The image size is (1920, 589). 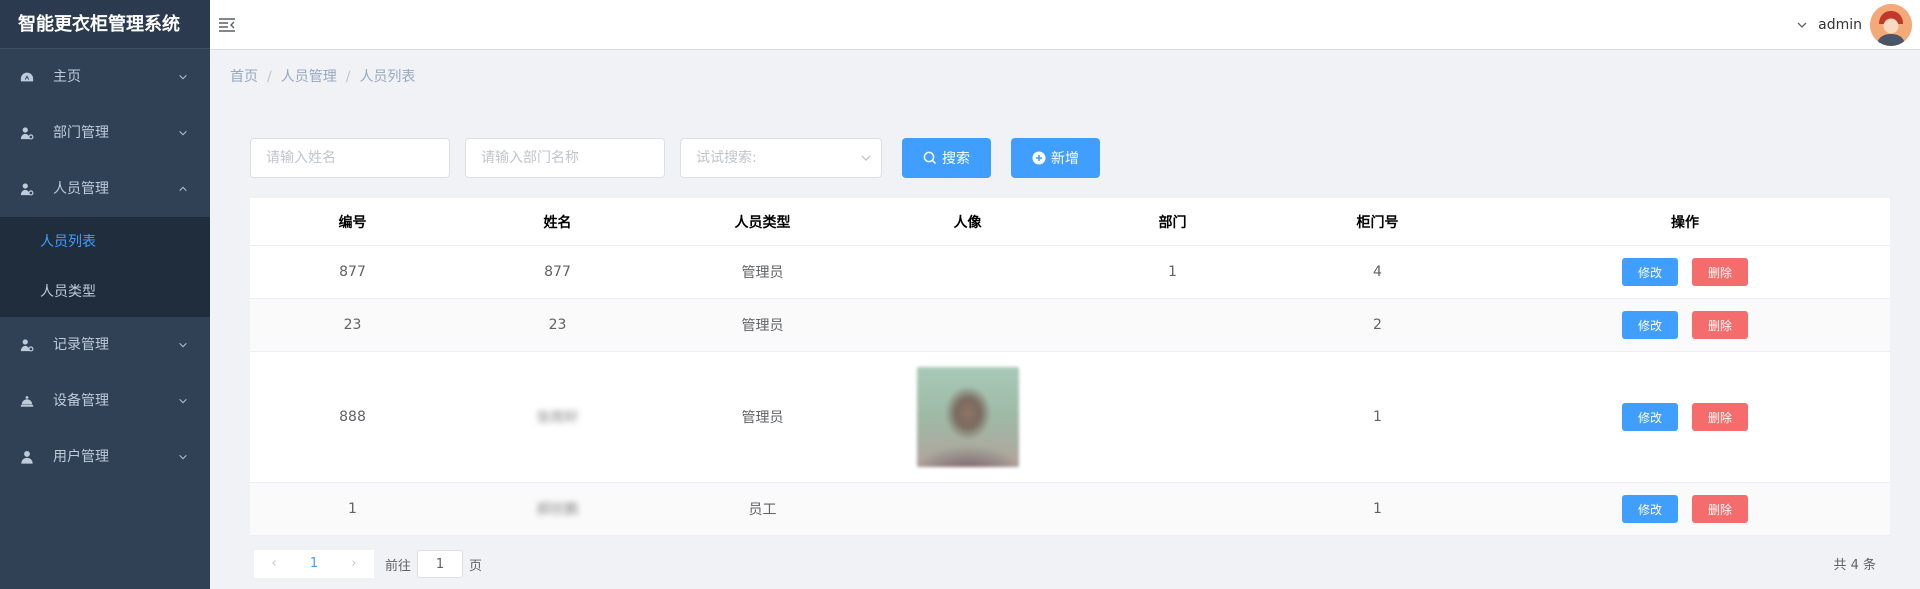 What do you see at coordinates (1172, 222) in the screenshot?
I see `column-header: 部门` at bounding box center [1172, 222].